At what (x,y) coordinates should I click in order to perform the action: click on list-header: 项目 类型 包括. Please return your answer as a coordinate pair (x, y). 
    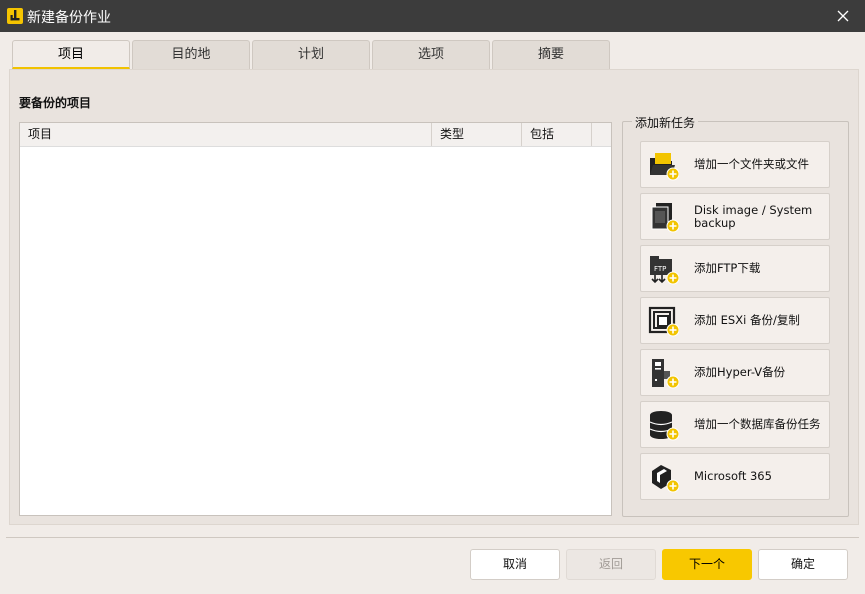
    Looking at the image, I should click on (315, 135).